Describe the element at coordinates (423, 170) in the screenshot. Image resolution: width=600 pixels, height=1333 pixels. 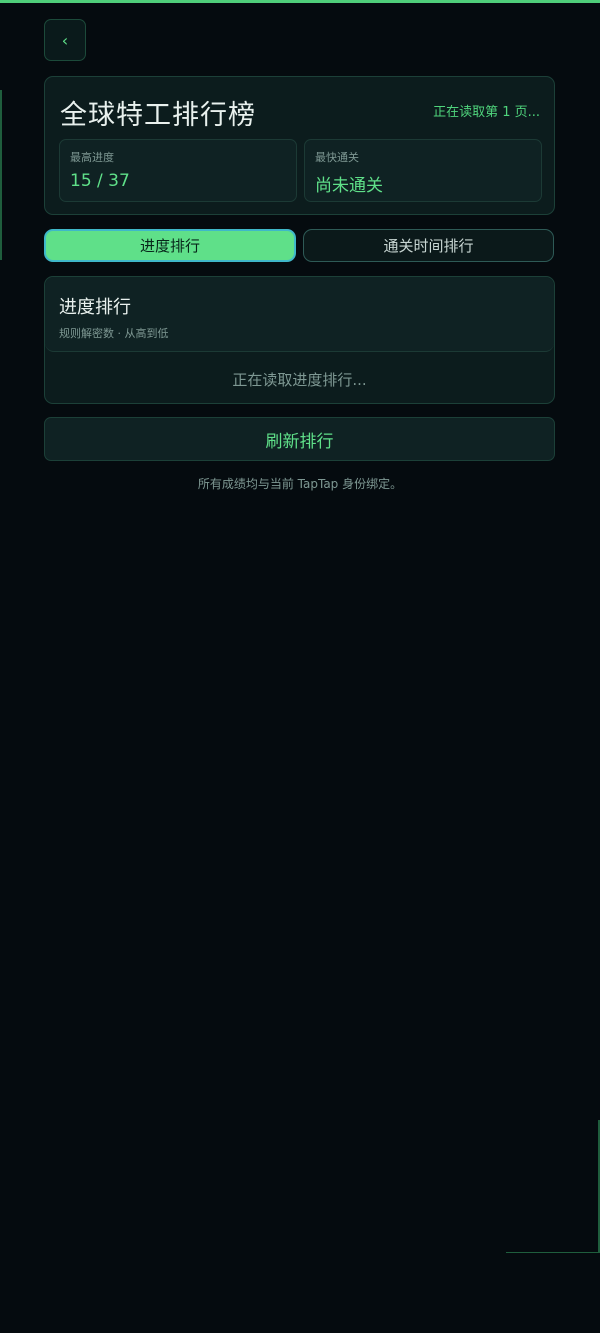
I see `fastest-clear-stat: 最快通关 尚未通关` at that location.